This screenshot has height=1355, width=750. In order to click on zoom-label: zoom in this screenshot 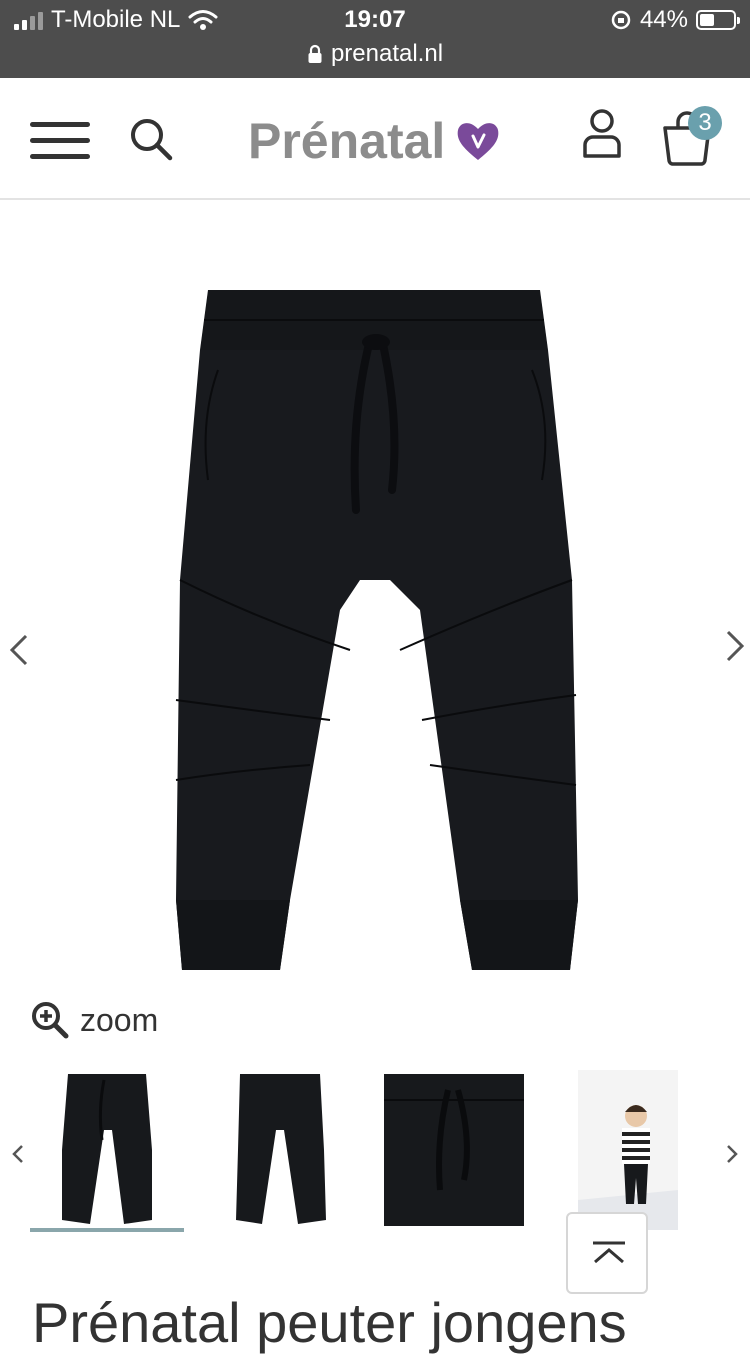, I will do `click(119, 1019)`.